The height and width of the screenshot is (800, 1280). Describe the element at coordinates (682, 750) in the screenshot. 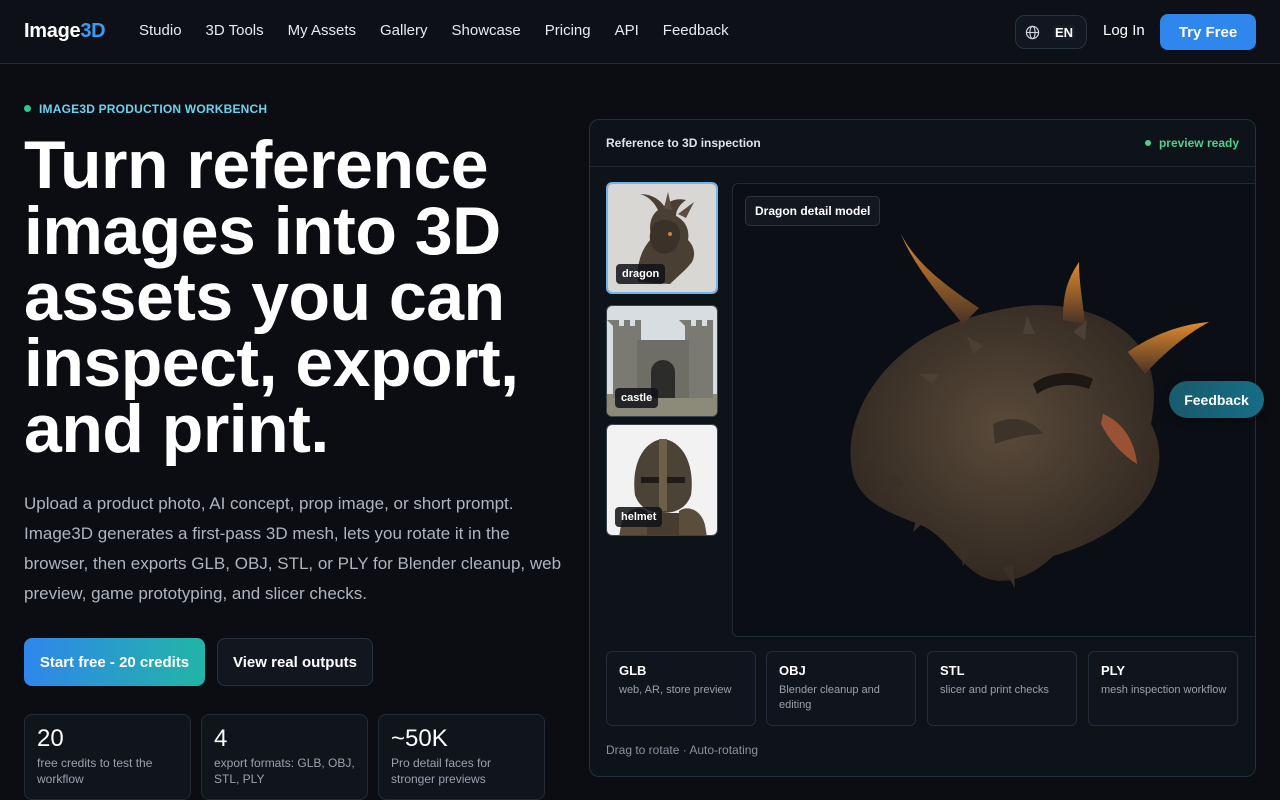

I see `rotate-hint: Drag to rotate · Auto-rotating` at that location.